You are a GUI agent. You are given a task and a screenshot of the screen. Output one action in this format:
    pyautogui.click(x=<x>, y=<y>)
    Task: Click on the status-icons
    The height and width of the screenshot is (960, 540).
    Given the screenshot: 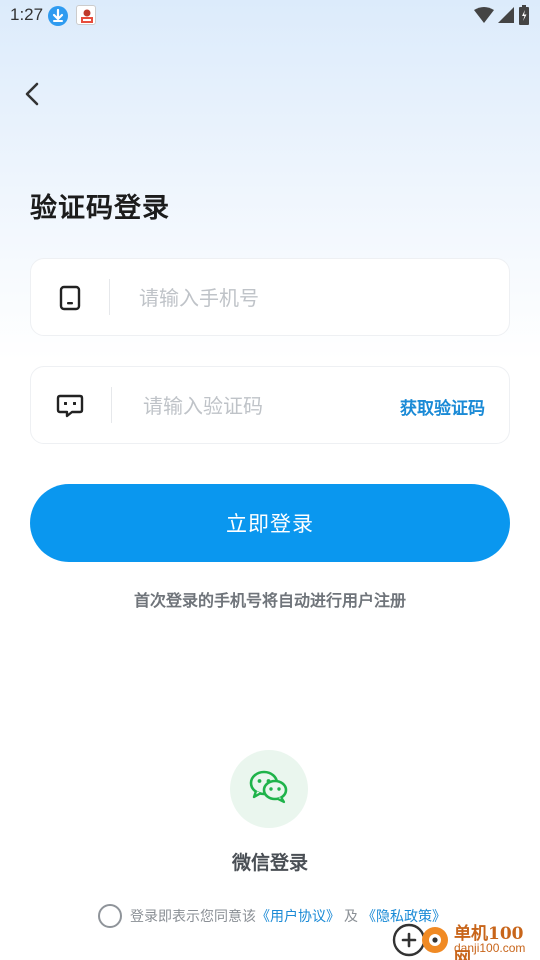 What is the action you would take?
    pyautogui.click(x=502, y=17)
    